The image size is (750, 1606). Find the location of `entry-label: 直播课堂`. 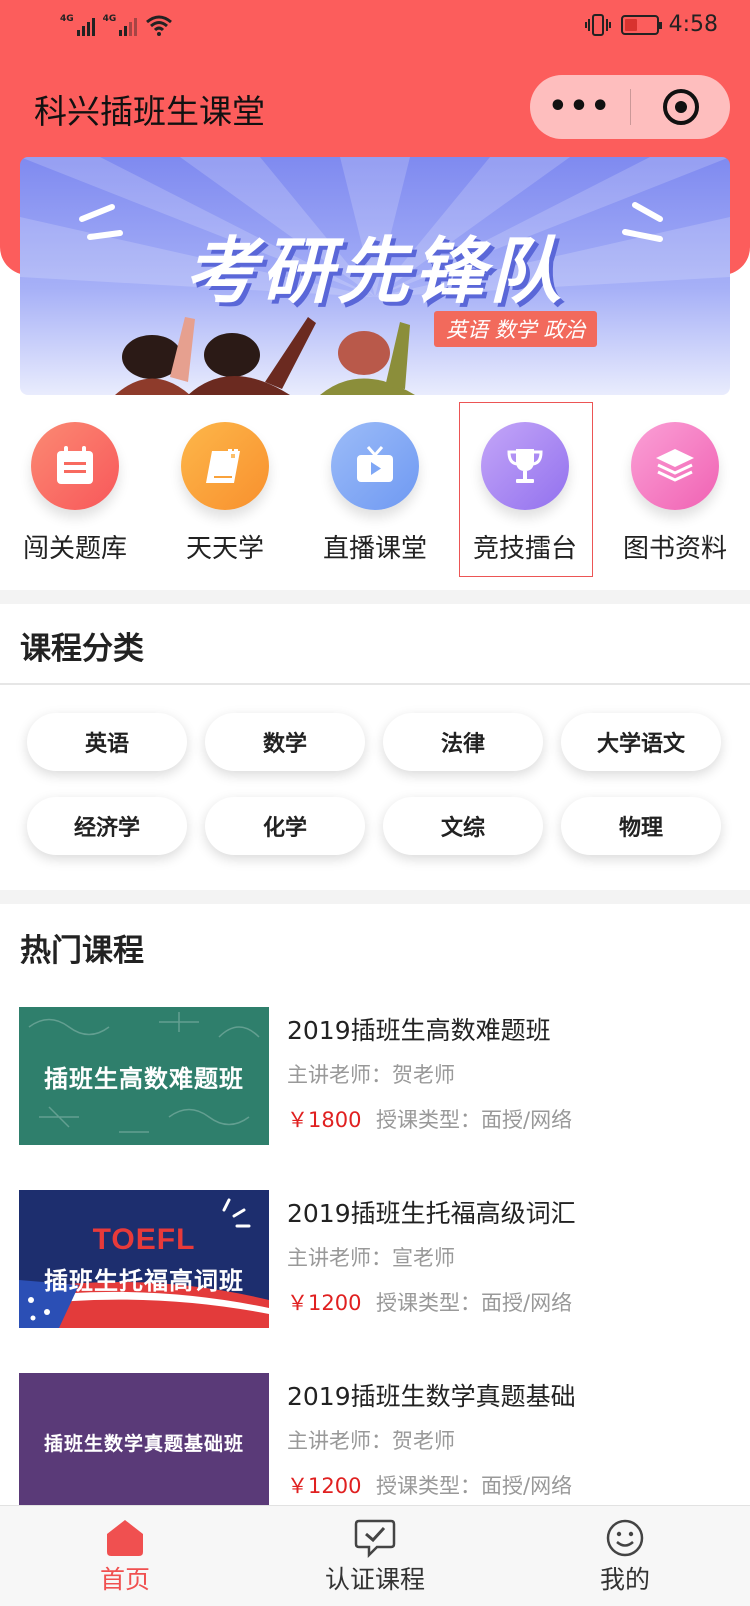

entry-label: 直播课堂 is located at coordinates (374, 549).